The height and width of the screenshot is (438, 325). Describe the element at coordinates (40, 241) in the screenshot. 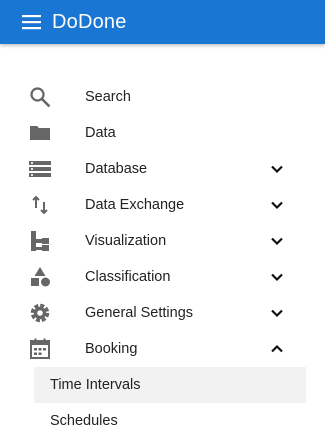

I see `tree-structure-icon` at that location.